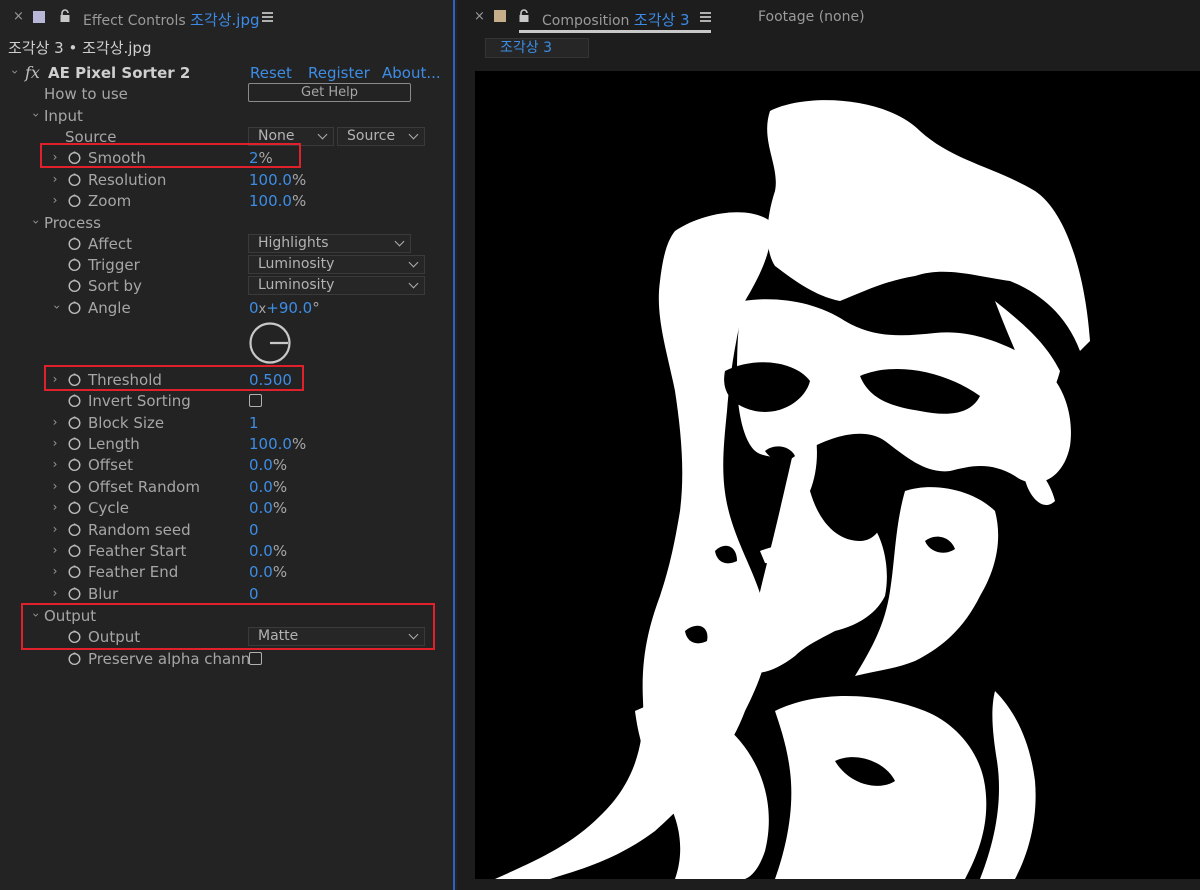  I want to click on offset-unit: %, so click(280, 465).